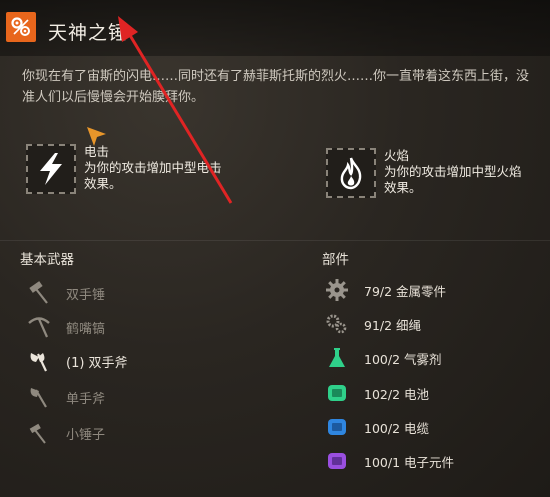 The image size is (550, 497). Describe the element at coordinates (86, 399) in the screenshot. I see `weapon-label: 单手斧` at that location.